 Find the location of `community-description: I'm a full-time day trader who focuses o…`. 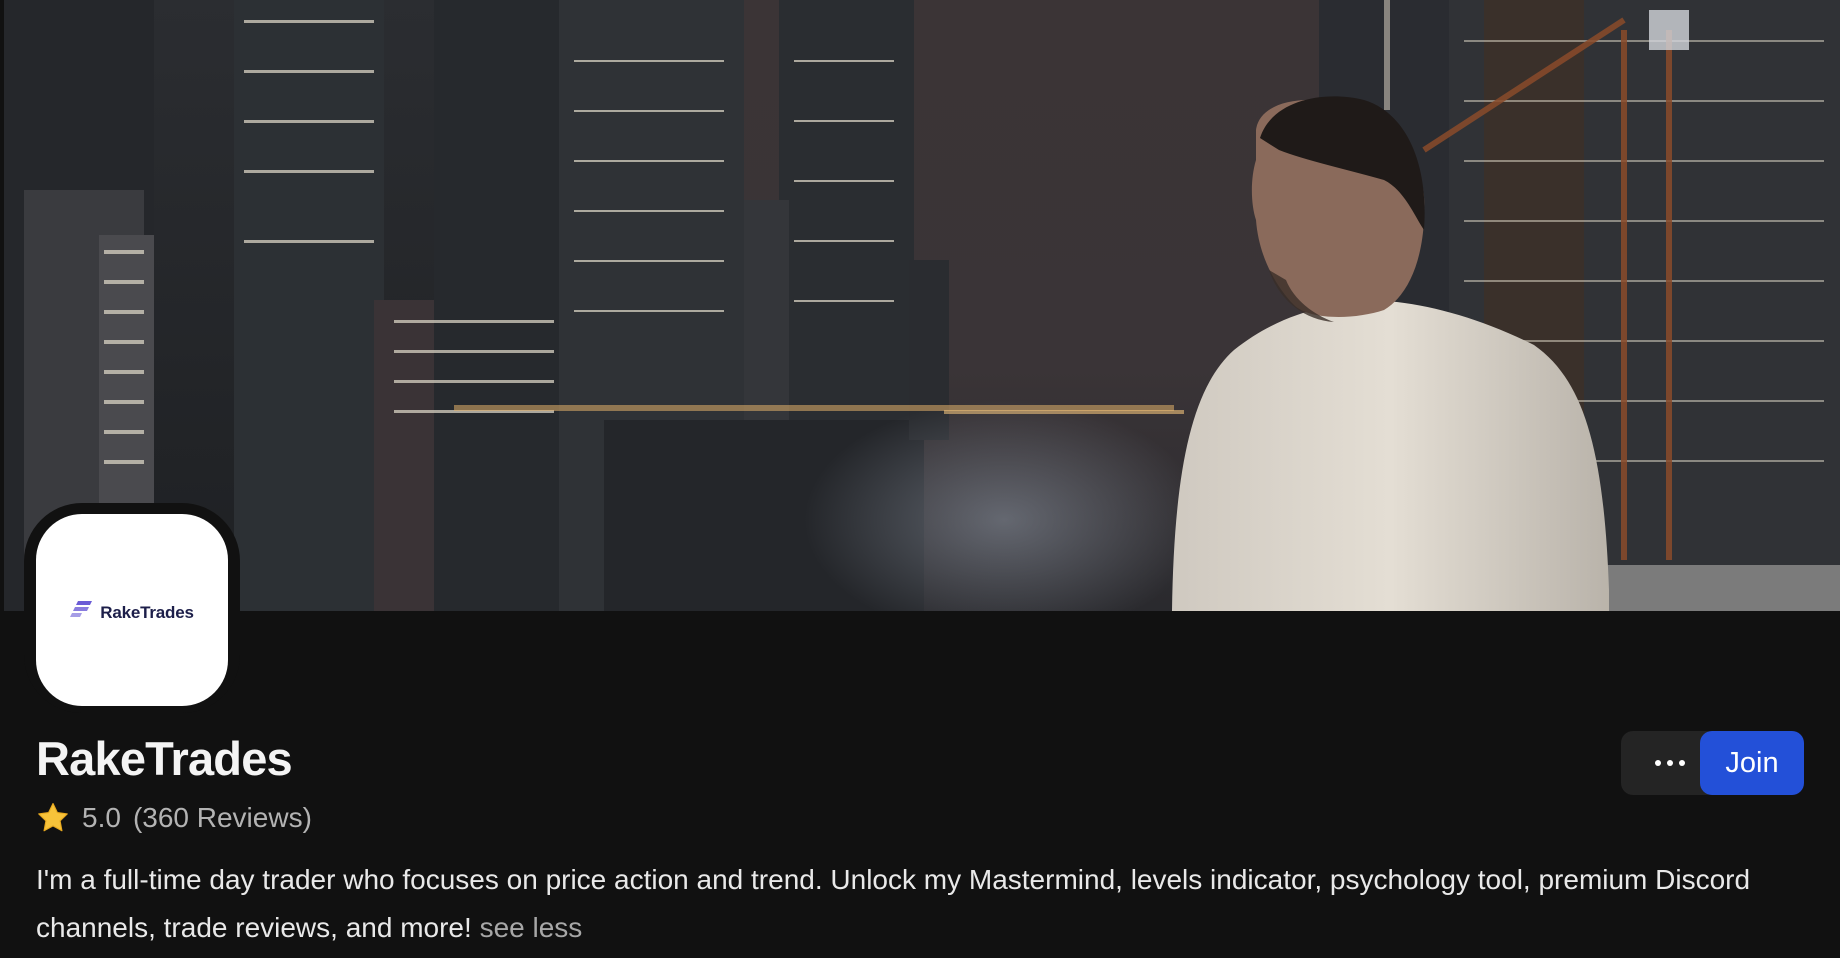

community-description: I'm a full-time day trader who focuses o… is located at coordinates (921, 904).